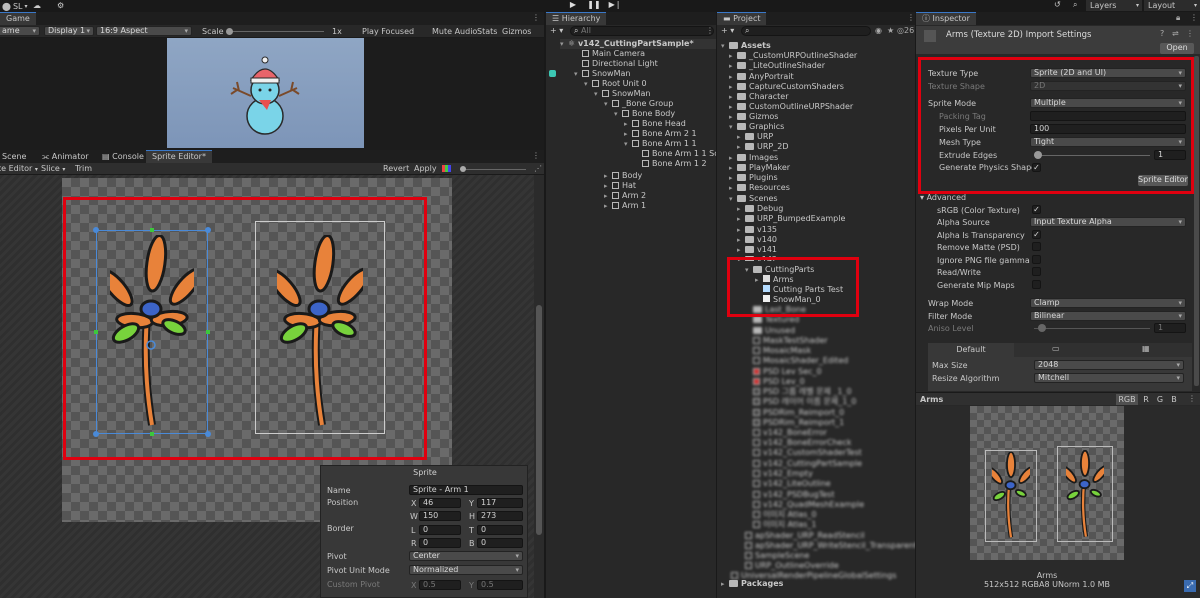 The image size is (1200, 598). What do you see at coordinates (638, 44) in the screenshot?
I see `scene-root: ▾ ⚛ v142_CuttingPartSample*` at bounding box center [638, 44].